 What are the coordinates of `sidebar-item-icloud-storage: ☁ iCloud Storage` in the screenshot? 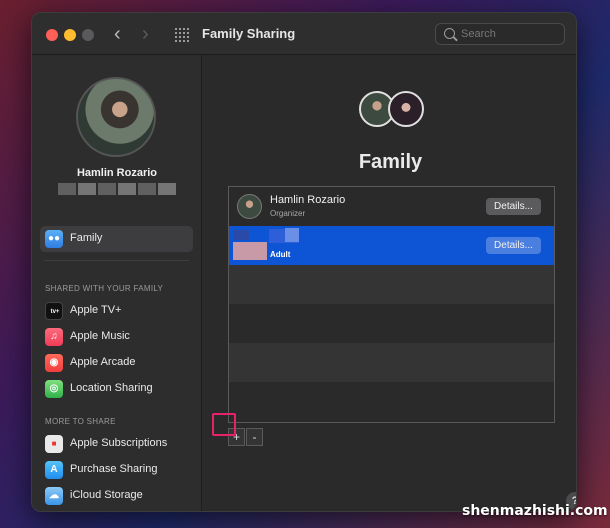 It's located at (116, 495).